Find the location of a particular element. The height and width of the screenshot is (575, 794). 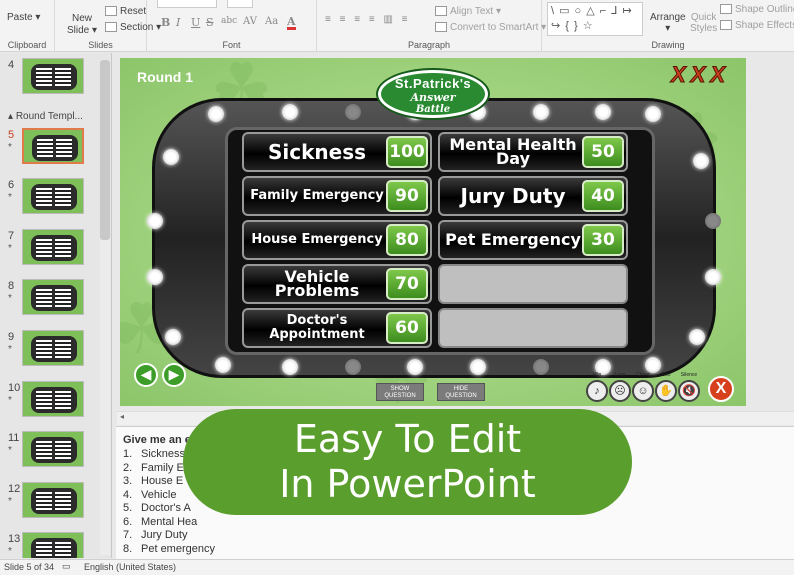

points-value: 100 is located at coordinates (407, 152).